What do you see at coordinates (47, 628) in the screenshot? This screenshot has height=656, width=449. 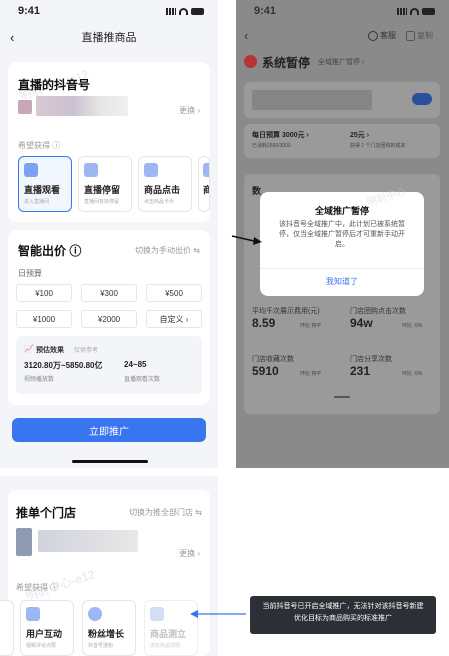 I see `option-user-interaction: 用户互动 视频评论点赞` at bounding box center [47, 628].